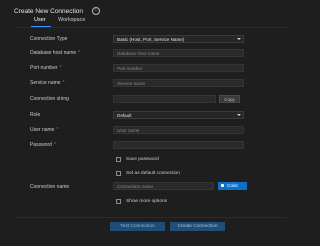 This screenshot has width=320, height=246. Describe the element at coordinates (178, 115) in the screenshot. I see `role-select: Default` at that location.